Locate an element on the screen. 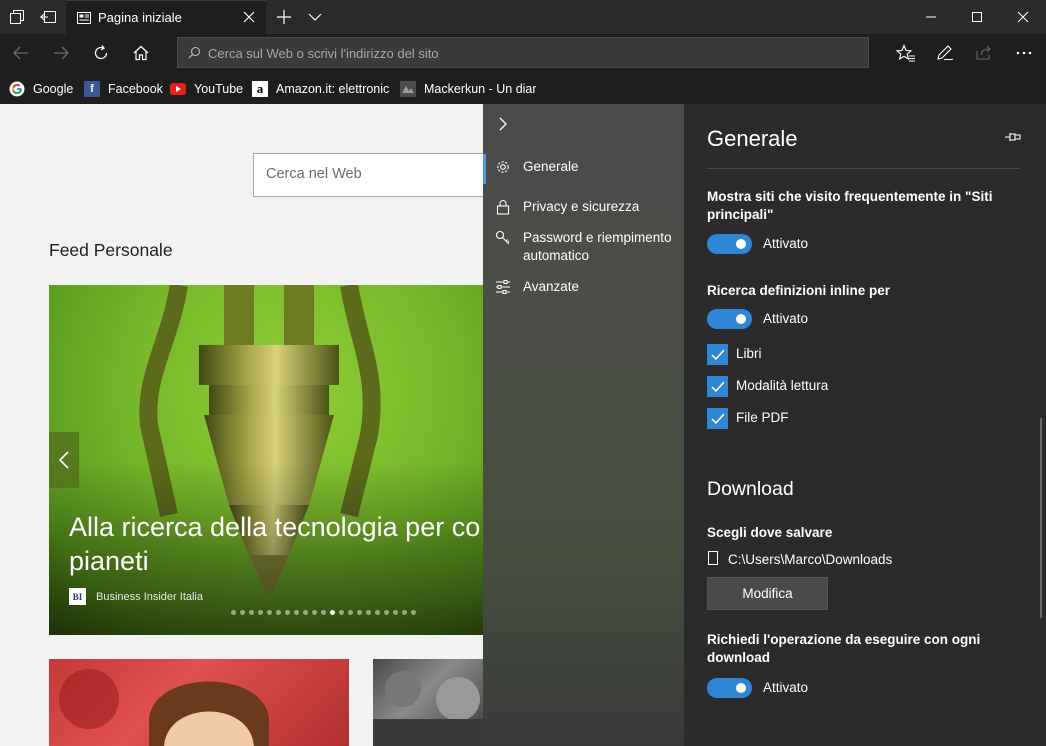  favorite-mackerkun: Mackerkun - Un diari is located at coordinates (468, 89).